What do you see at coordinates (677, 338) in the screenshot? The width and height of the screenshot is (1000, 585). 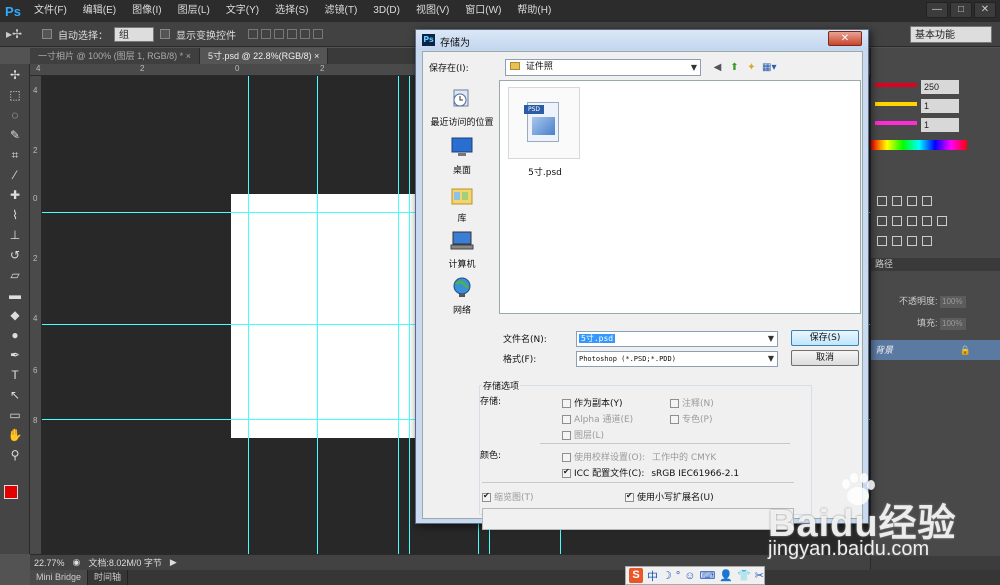 I see `filename-input: 5寸.psd ▼` at bounding box center [677, 338].